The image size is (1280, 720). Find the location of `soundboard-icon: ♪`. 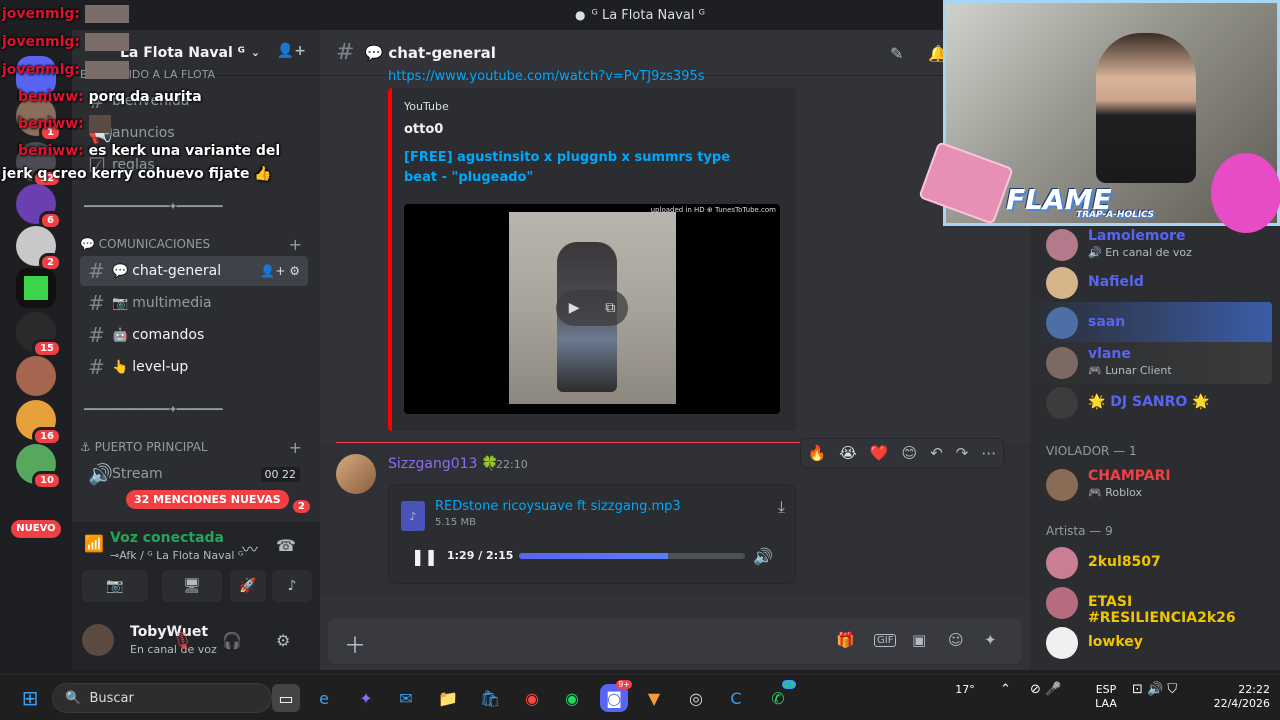

soundboard-icon: ♪ is located at coordinates (292, 586).